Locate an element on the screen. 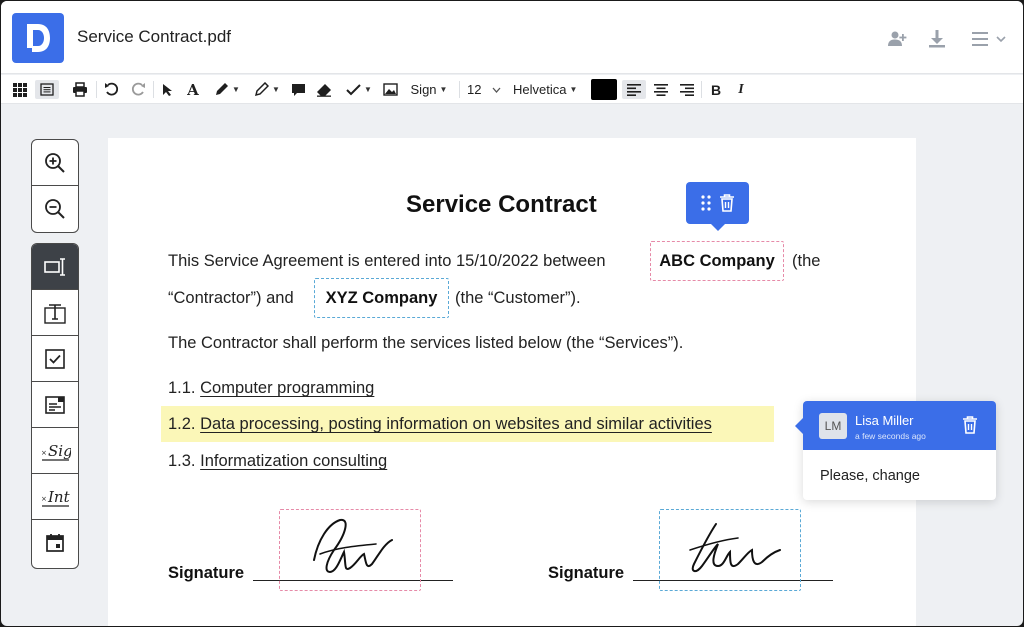 Image resolution: width=1024 pixels, height=627 pixels. editor-toolbar: A ▼ ▼ ▼ Sign ▼ 12 Helvetica ▼ B I is located at coordinates (512, 89).